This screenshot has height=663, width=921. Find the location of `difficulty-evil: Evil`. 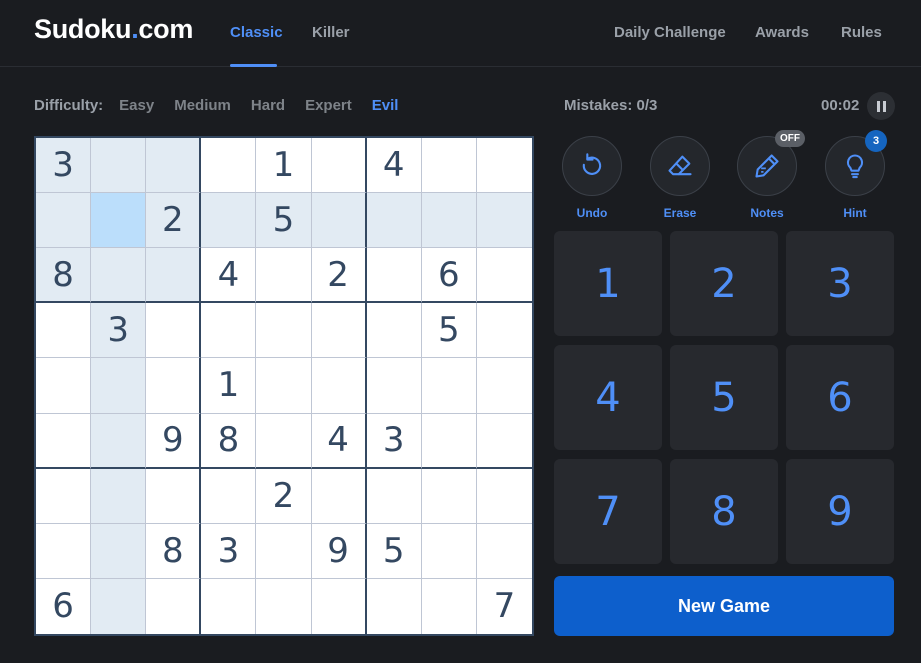

difficulty-evil: Evil is located at coordinates (385, 105).